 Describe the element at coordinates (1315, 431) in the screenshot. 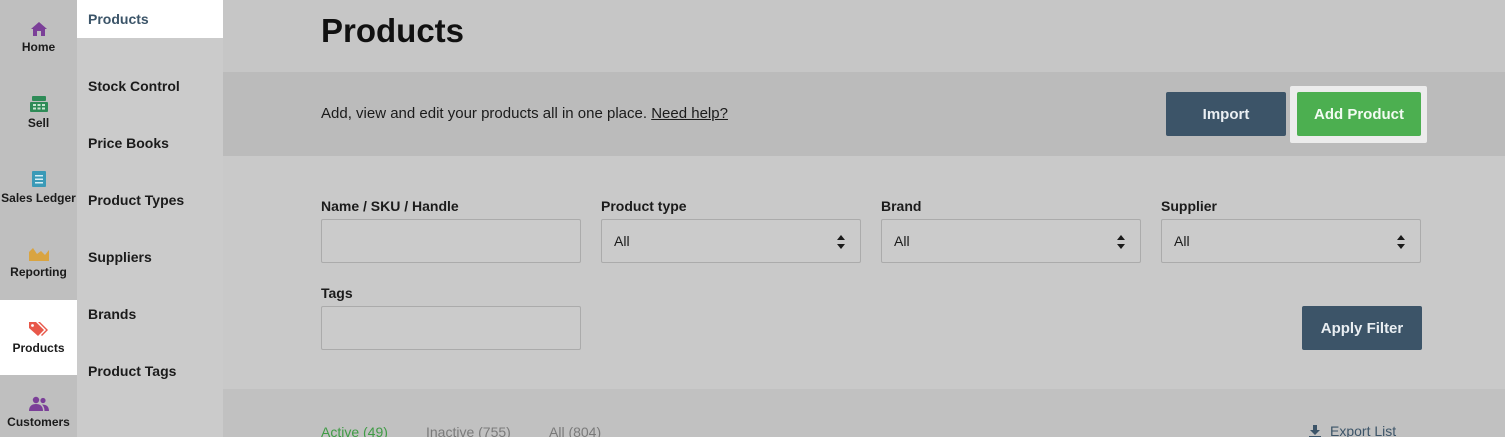

I see `download-icon` at that location.